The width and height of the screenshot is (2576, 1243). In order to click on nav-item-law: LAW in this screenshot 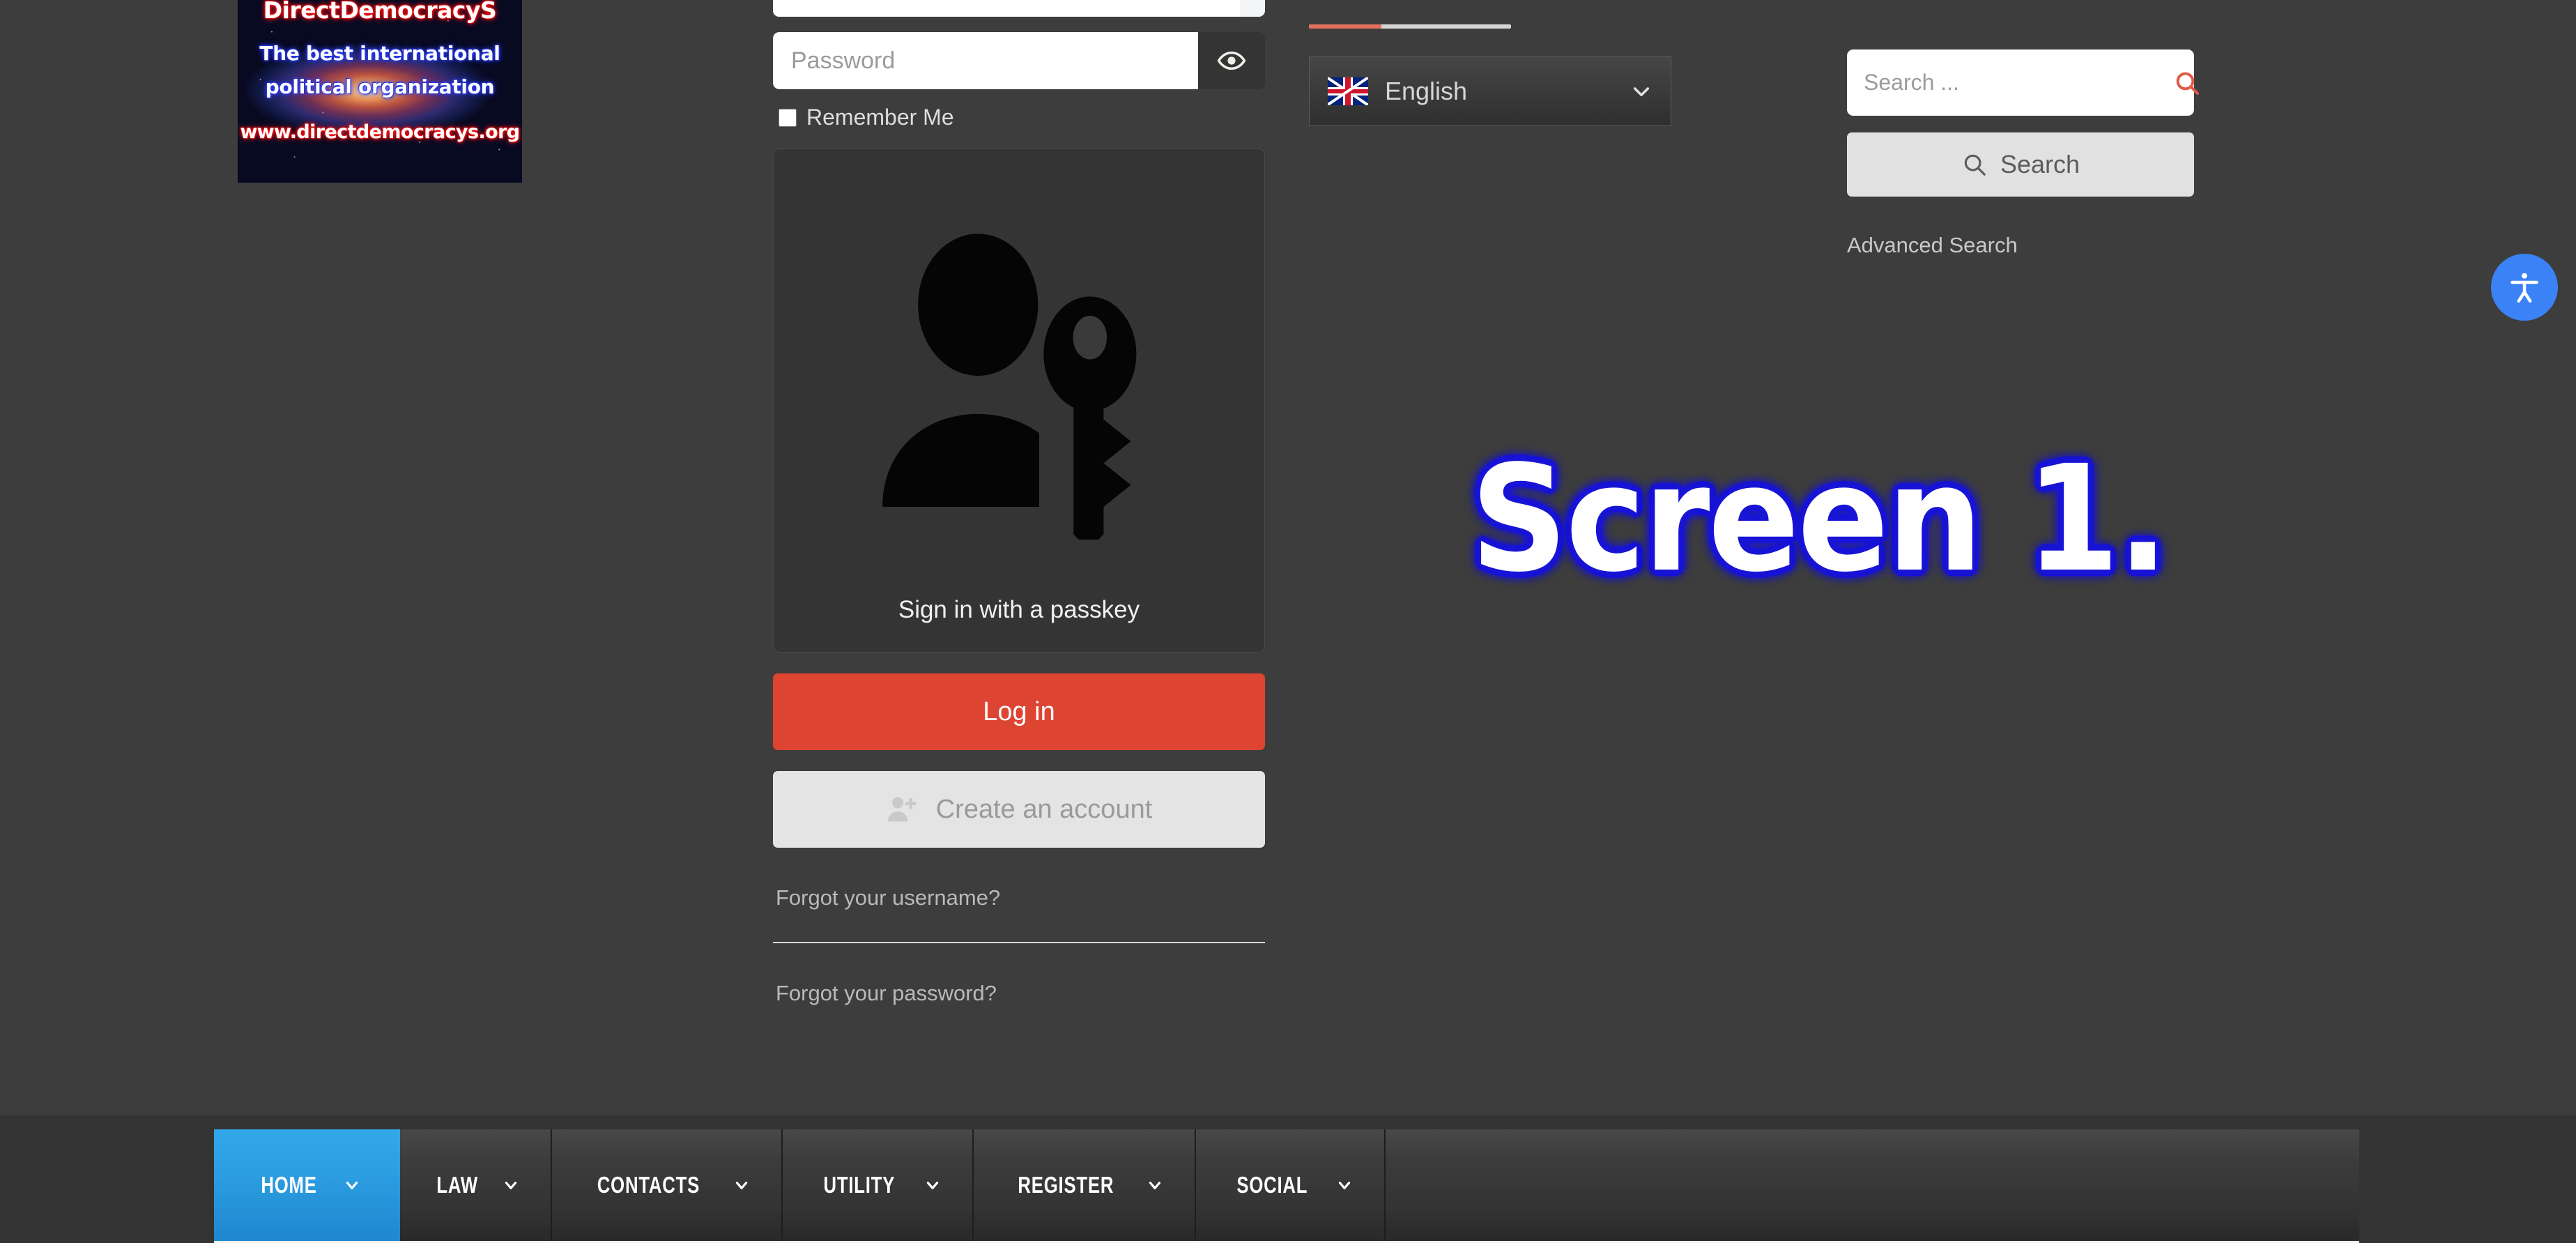, I will do `click(476, 1185)`.